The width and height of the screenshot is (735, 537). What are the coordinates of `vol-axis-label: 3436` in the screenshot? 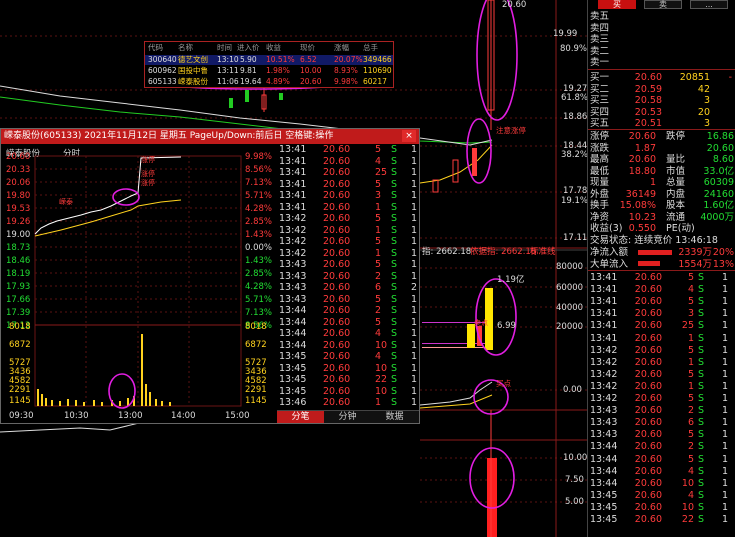 It's located at (20, 372).